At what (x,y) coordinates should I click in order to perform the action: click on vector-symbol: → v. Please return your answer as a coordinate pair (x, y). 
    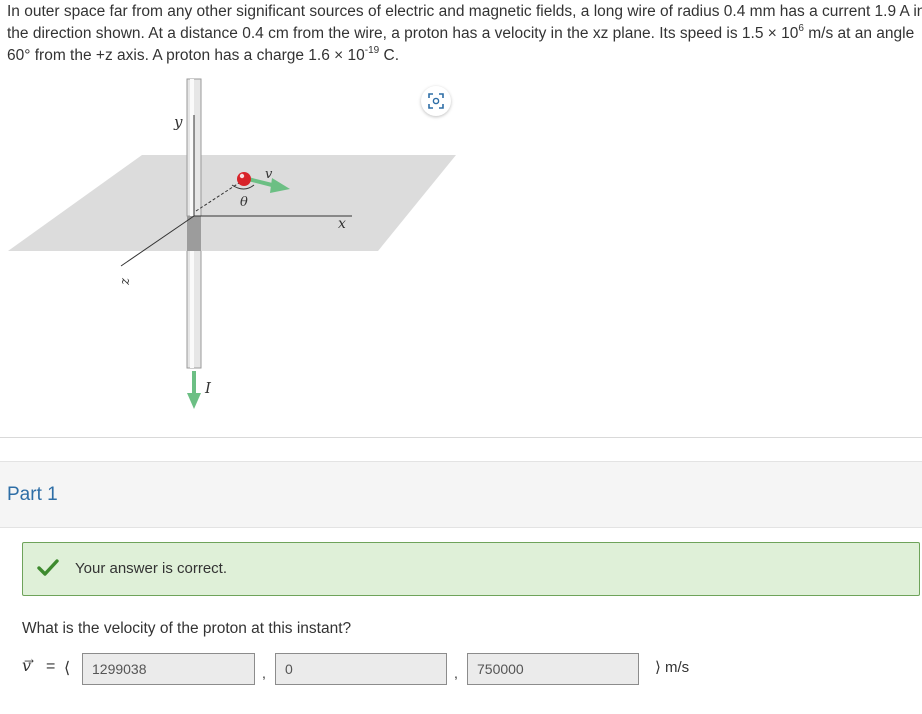
    Looking at the image, I should click on (28, 664).